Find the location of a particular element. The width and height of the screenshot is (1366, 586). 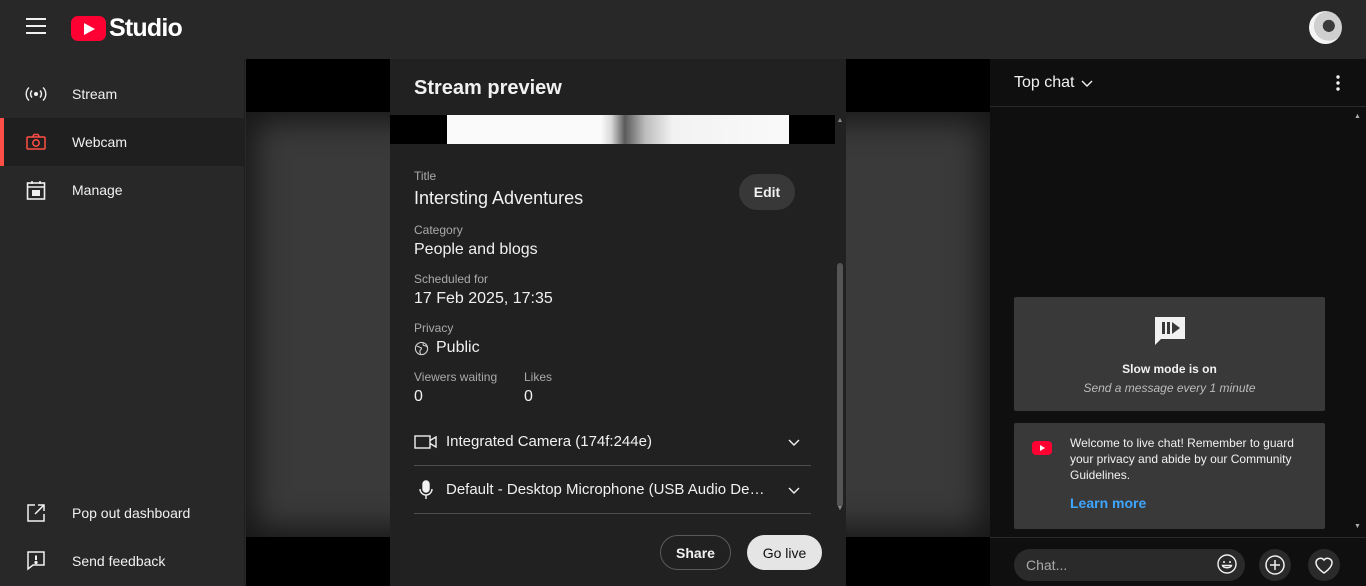

camera-icon is located at coordinates (36, 142).